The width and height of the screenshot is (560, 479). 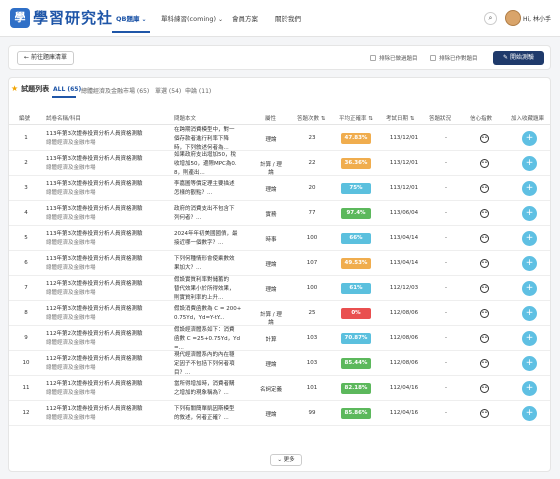 What do you see at coordinates (446, 237) in the screenshot?
I see `answer-status: -` at bounding box center [446, 237].